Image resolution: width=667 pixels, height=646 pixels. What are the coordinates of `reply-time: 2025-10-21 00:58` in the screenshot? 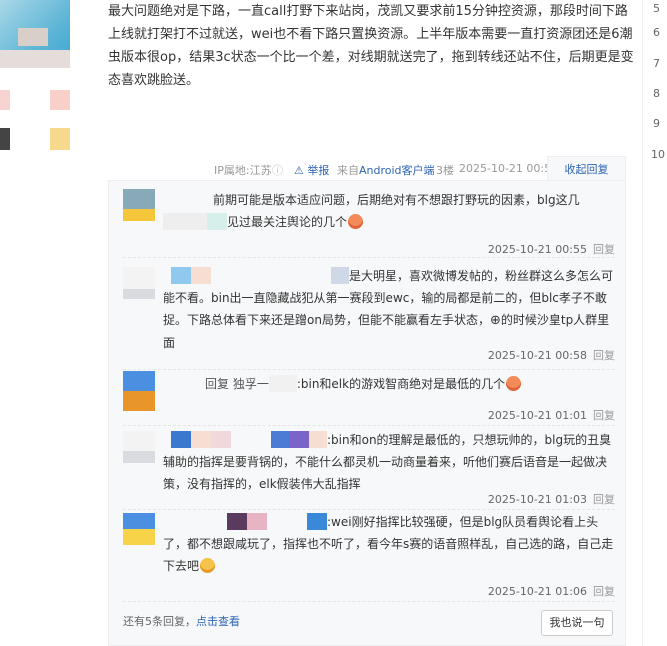 It's located at (537, 355).